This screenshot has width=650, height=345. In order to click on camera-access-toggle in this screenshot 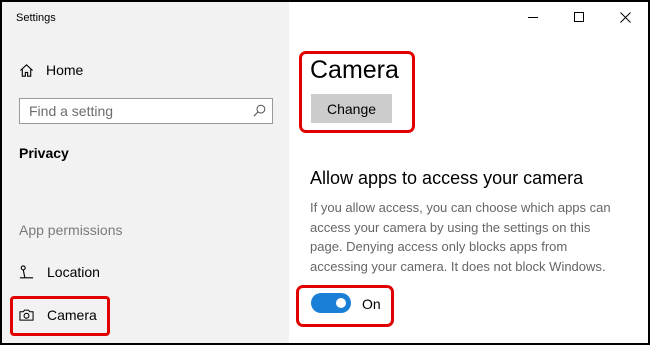, I will do `click(331, 303)`.